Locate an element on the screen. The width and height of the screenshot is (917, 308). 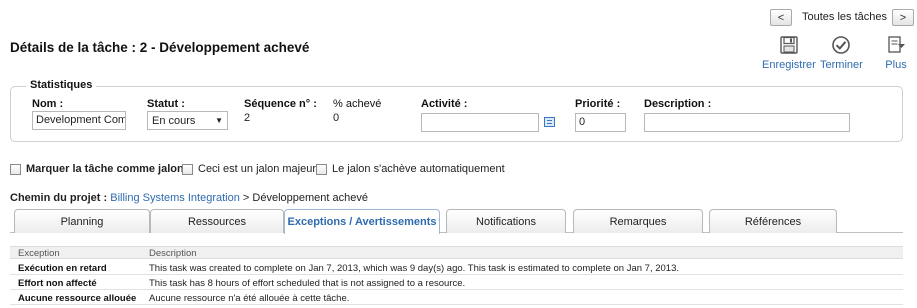
tab-exceptions: Exceptions / Avertissements is located at coordinates (362, 221).